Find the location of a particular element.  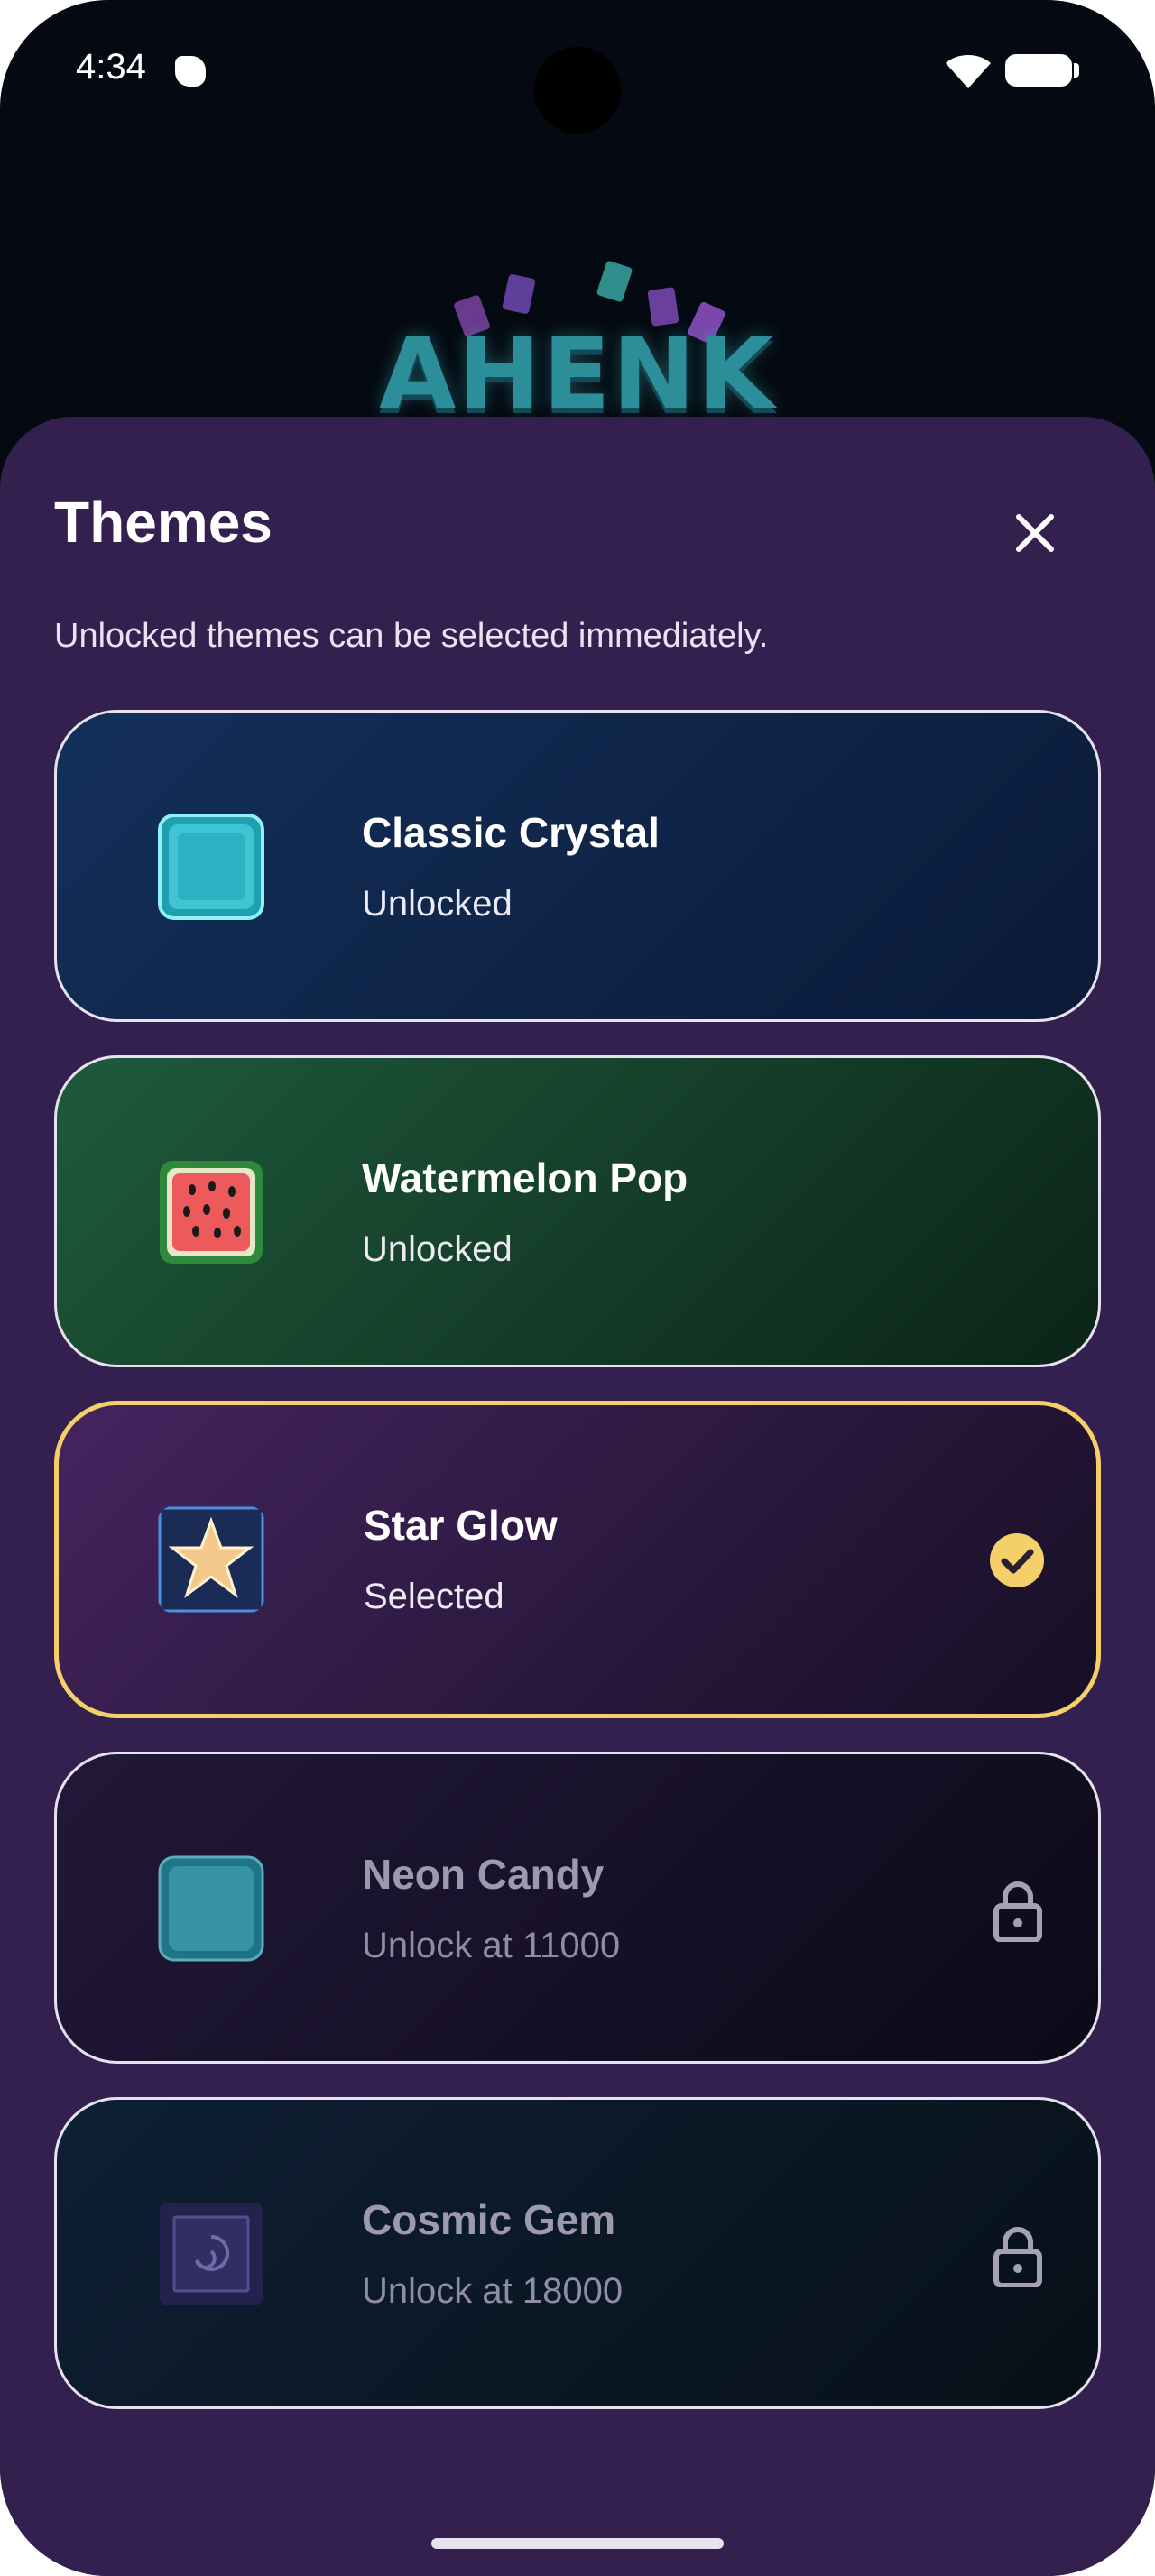

theme-status: Unlock at 18000 is located at coordinates (493, 2291).